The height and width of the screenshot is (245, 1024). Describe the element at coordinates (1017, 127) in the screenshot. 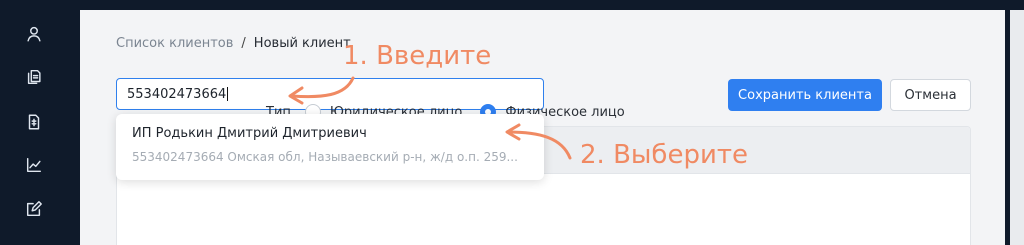

I see `scrollbar` at that location.